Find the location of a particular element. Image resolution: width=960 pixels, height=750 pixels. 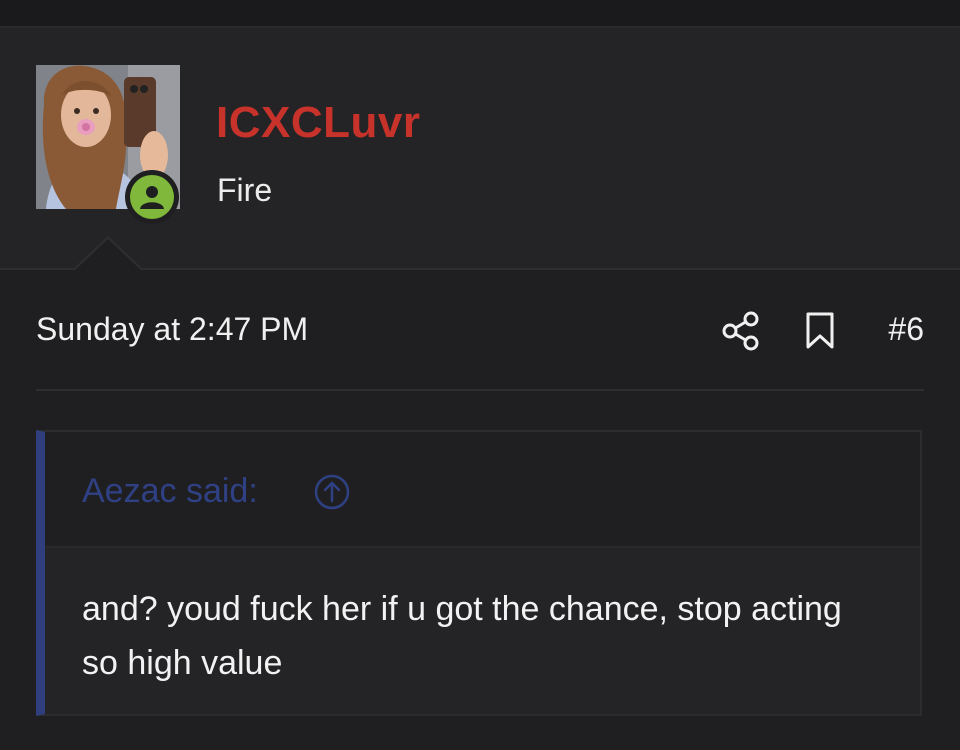

post-meta-bar: Sunday at 2:47 PM #6 is located at coordinates (480, 331).